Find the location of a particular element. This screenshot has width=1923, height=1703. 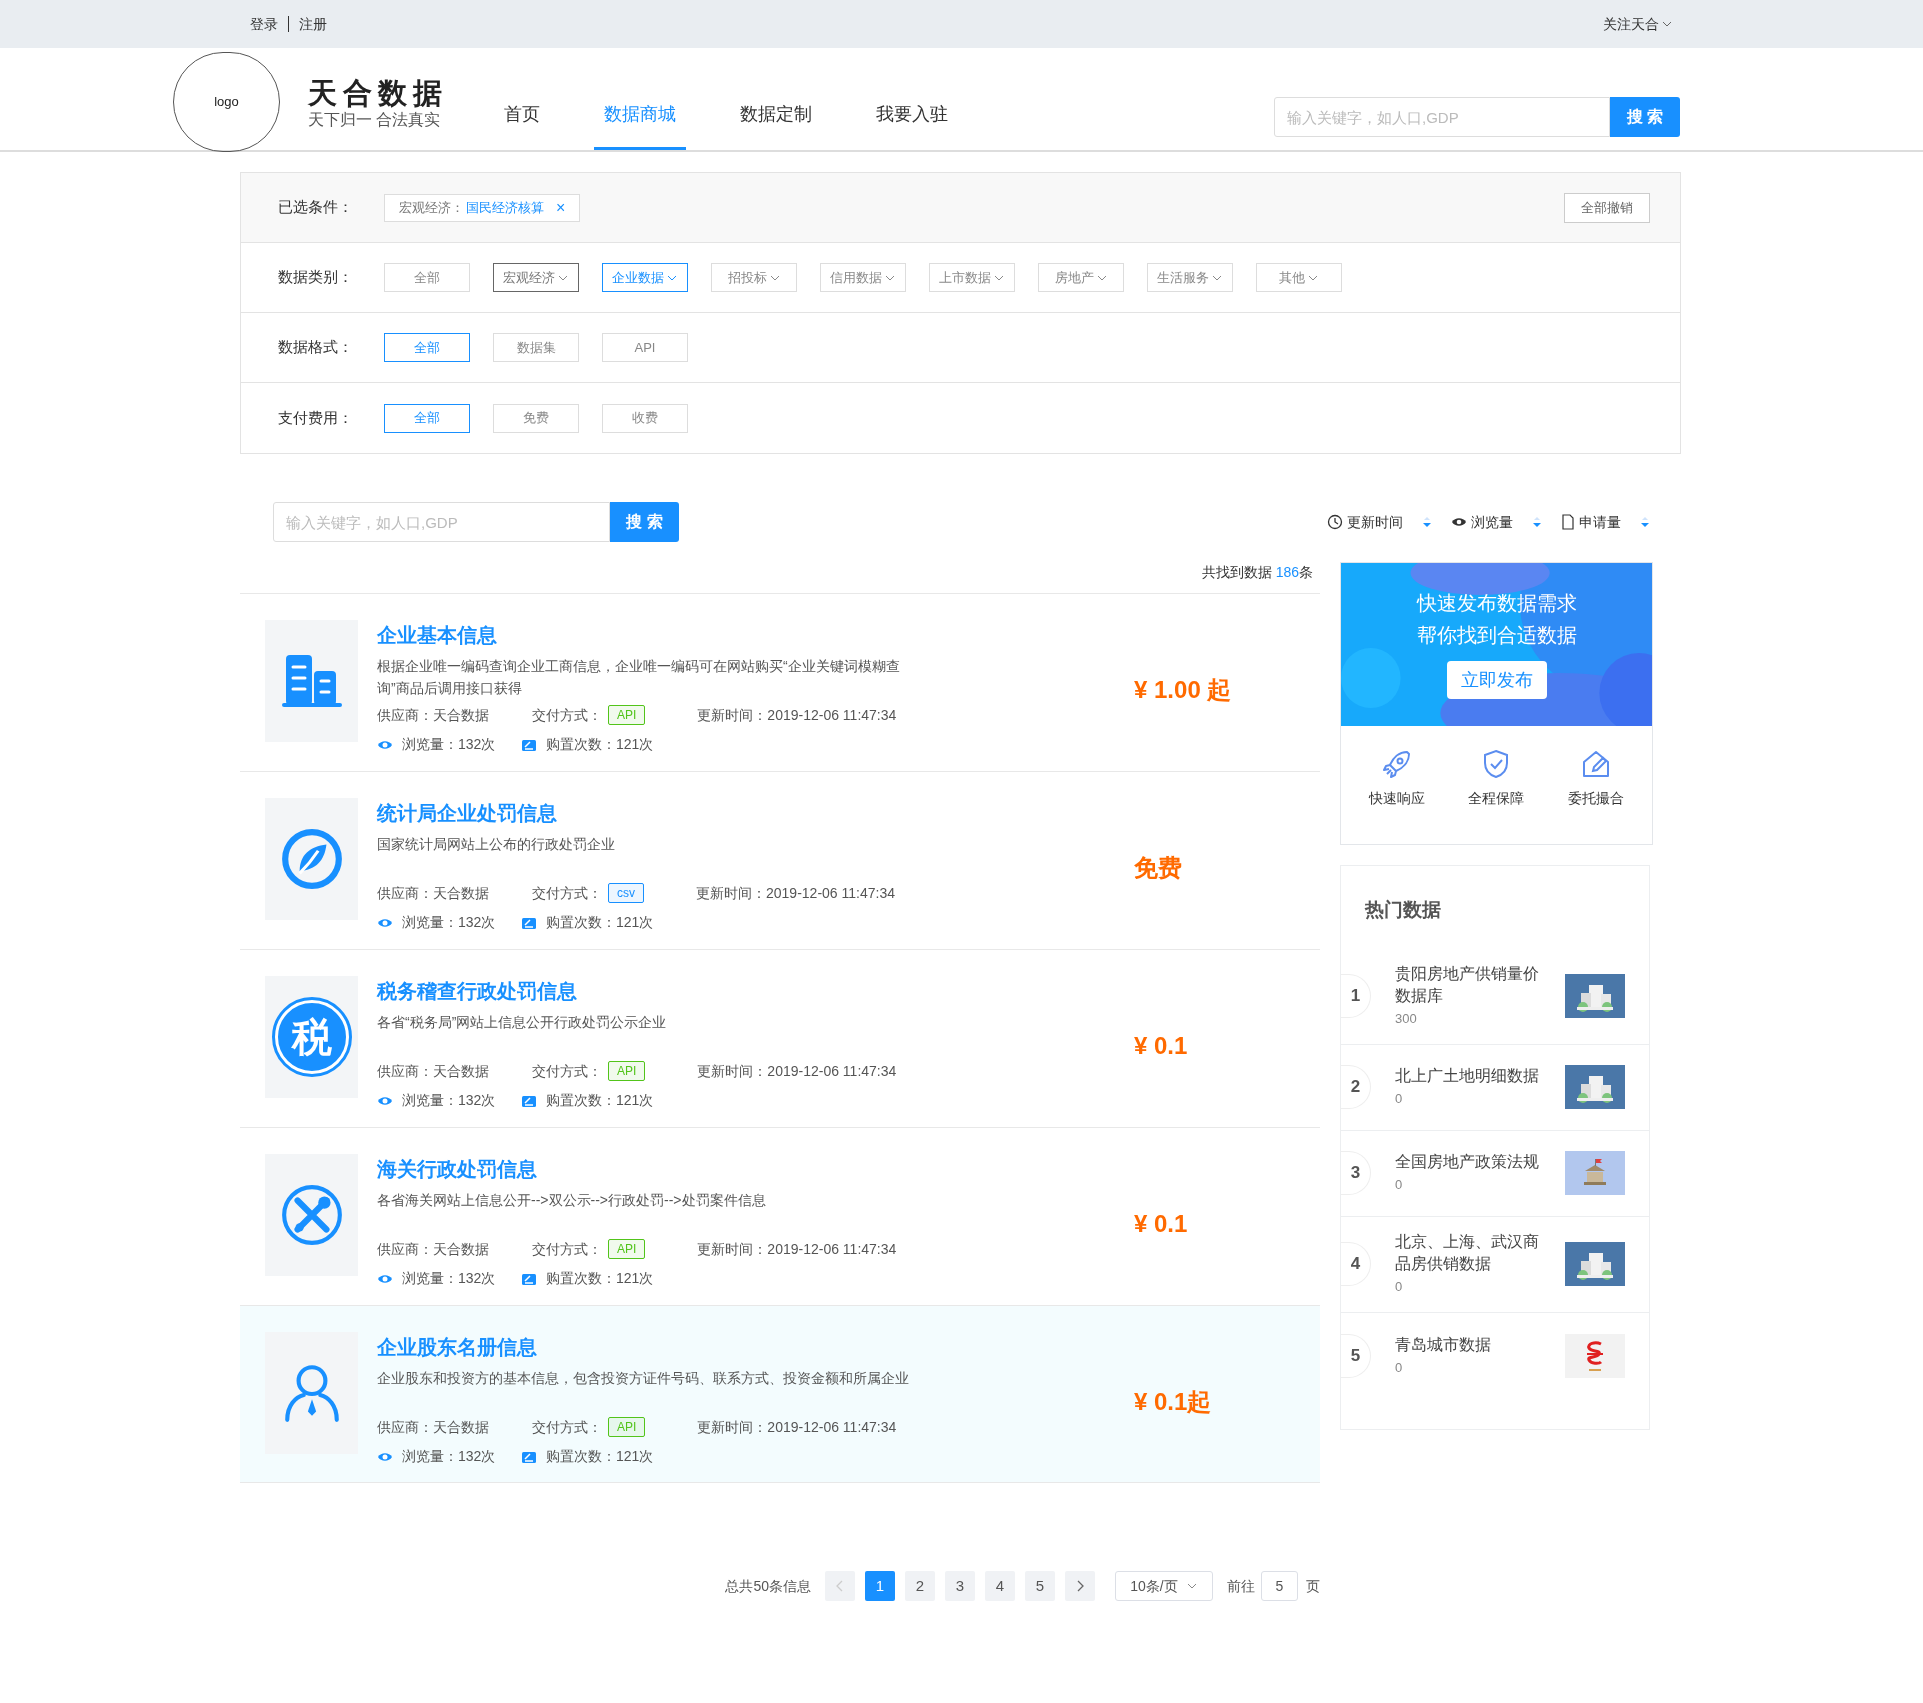

hot-item-name: 全国房地产政策法规 is located at coordinates (1467, 1162).